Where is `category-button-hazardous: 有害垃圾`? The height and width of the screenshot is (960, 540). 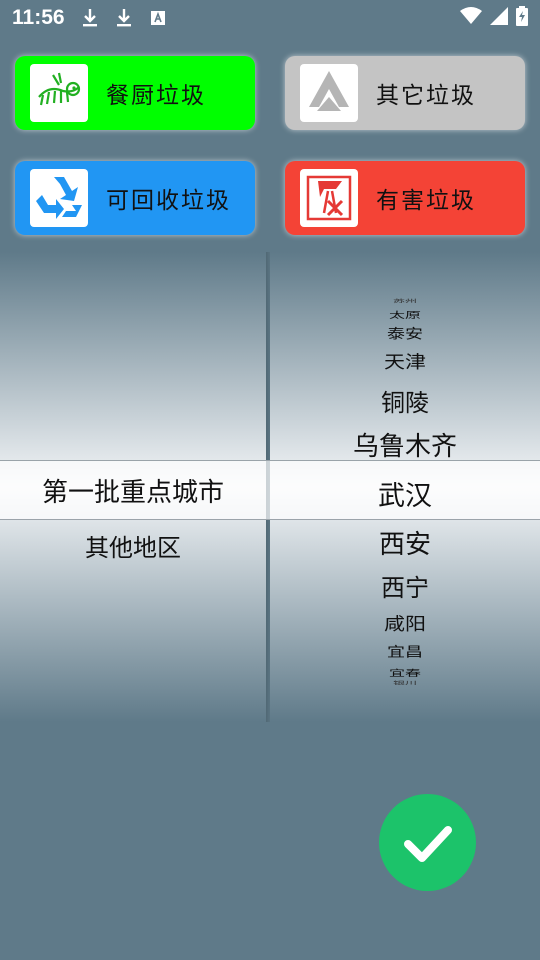 category-button-hazardous: 有害垃圾 is located at coordinates (405, 198).